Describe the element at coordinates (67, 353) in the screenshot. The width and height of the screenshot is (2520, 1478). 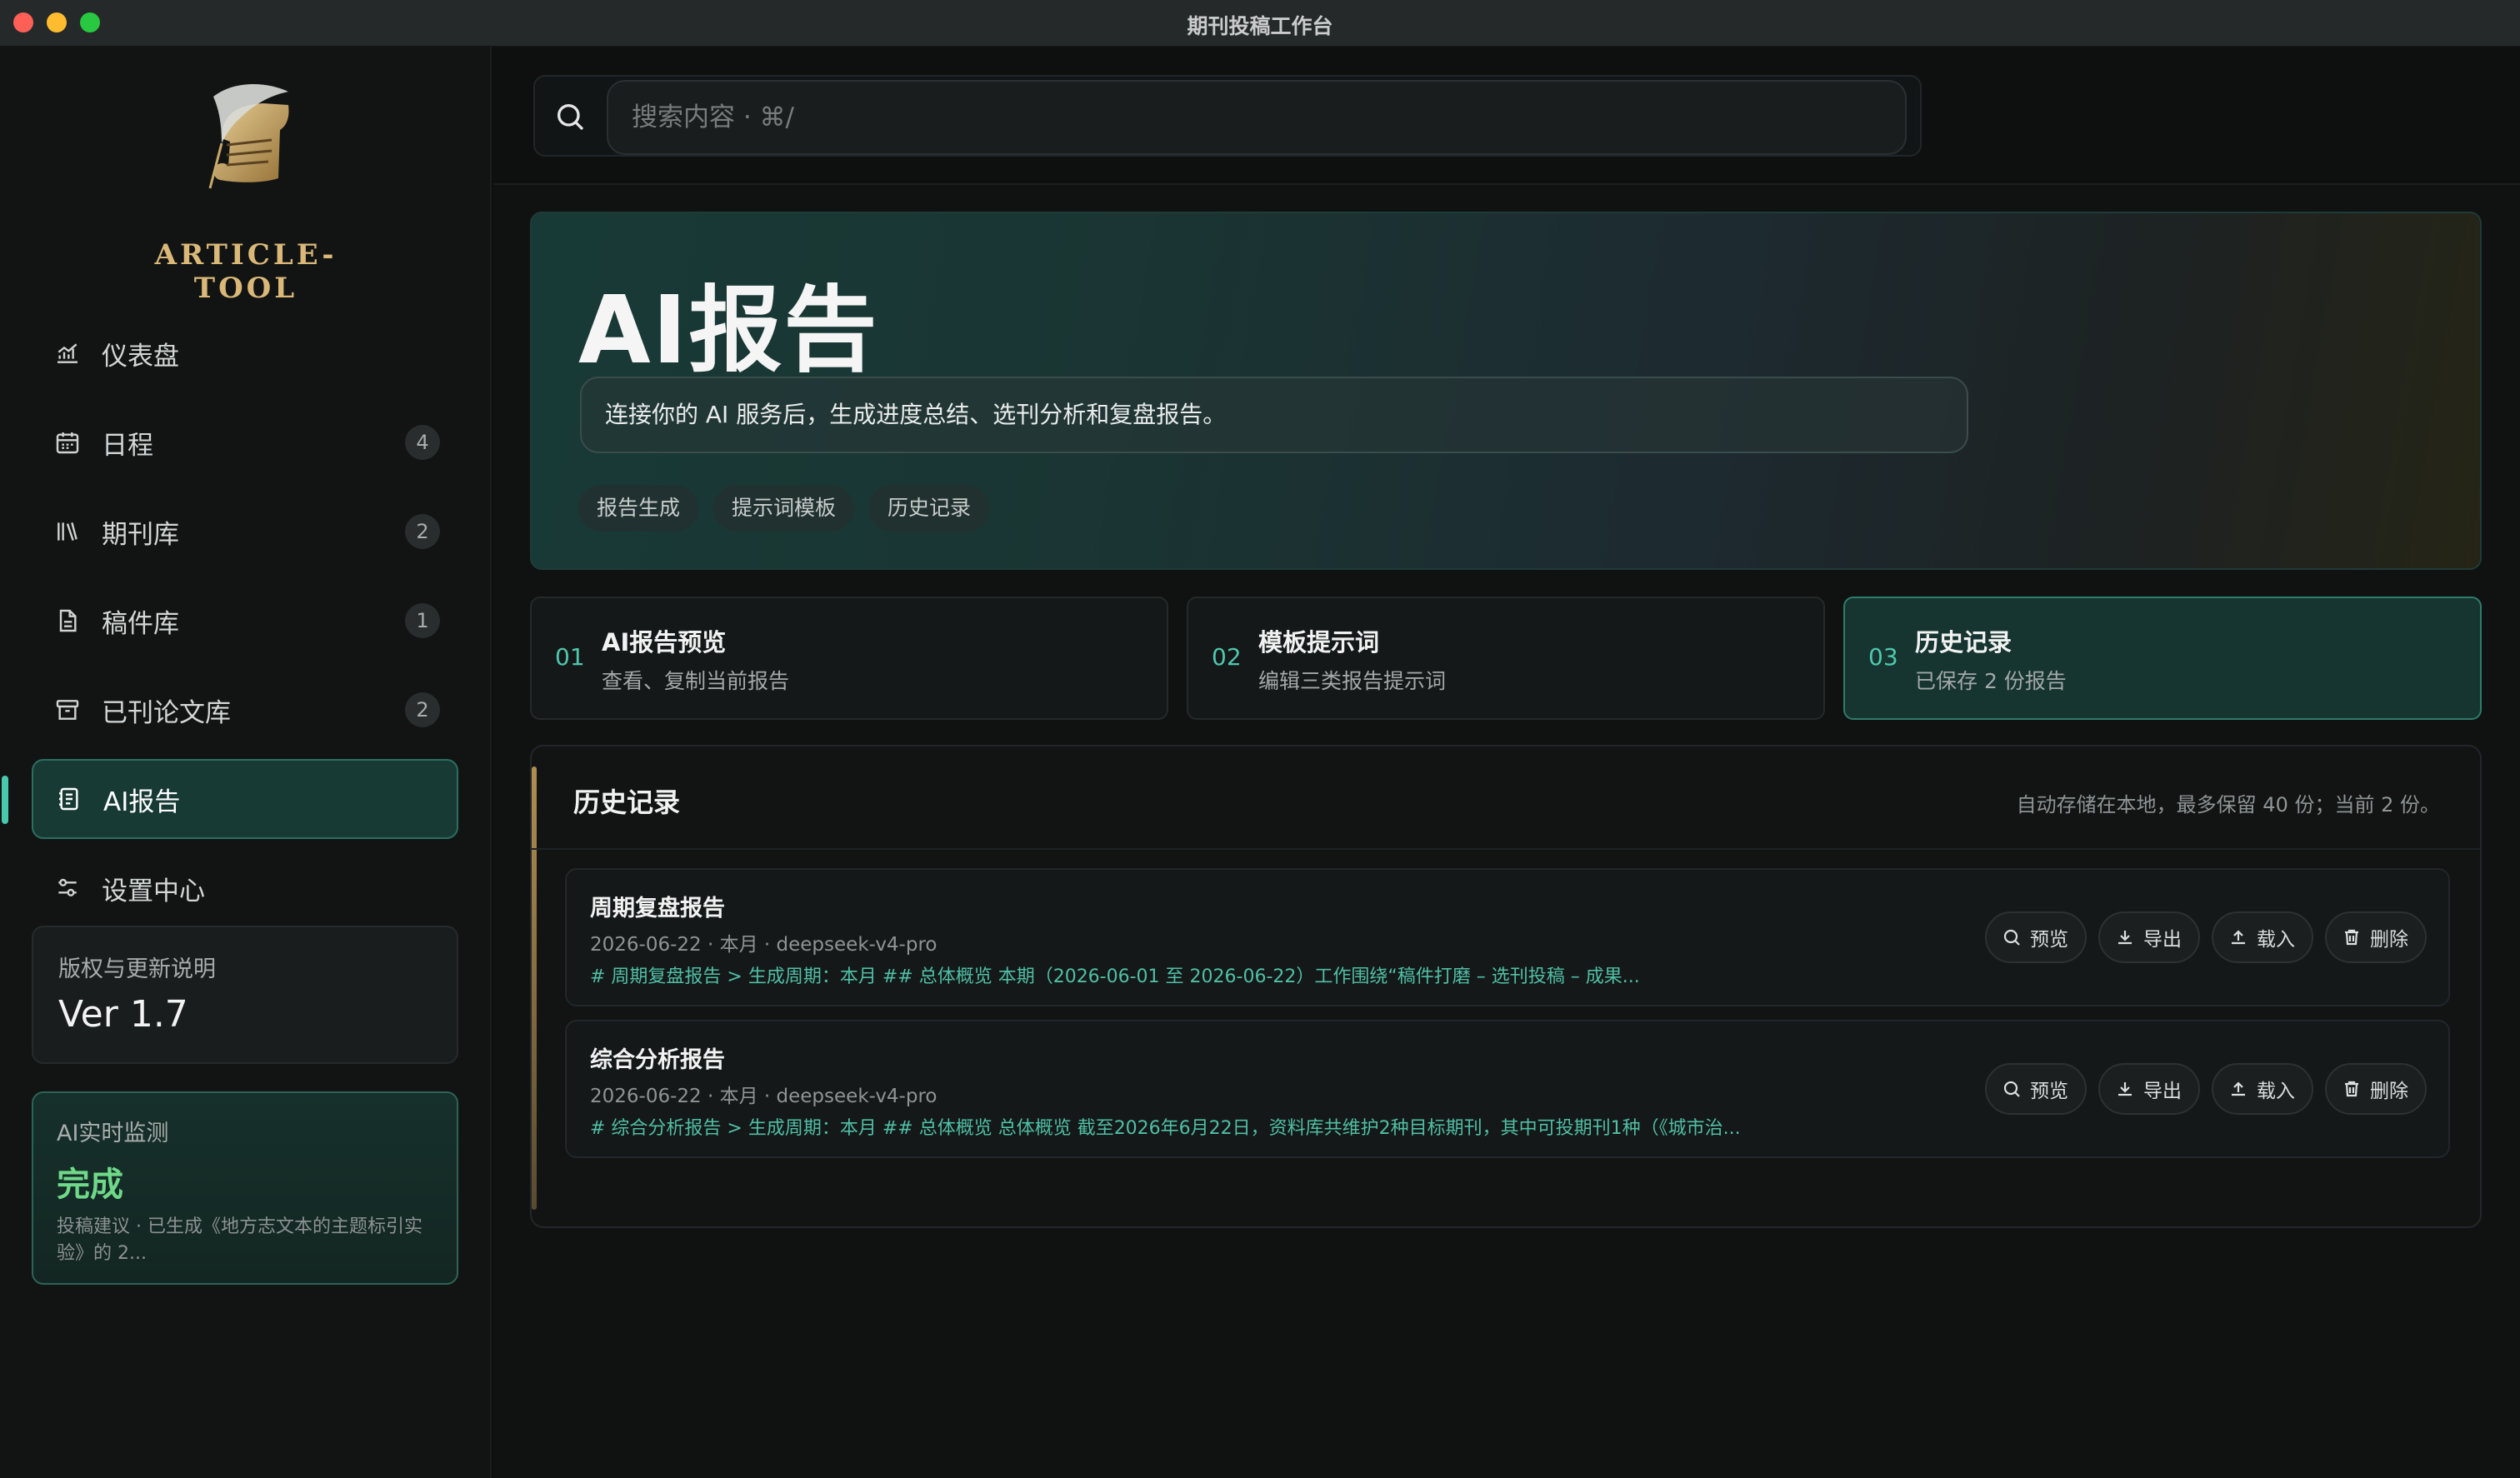
I see `chart-icon` at that location.